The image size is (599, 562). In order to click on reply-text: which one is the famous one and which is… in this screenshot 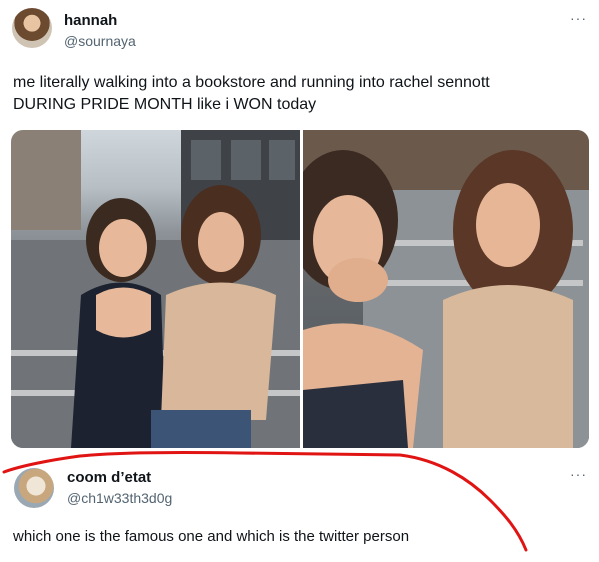, I will do `click(211, 536)`.